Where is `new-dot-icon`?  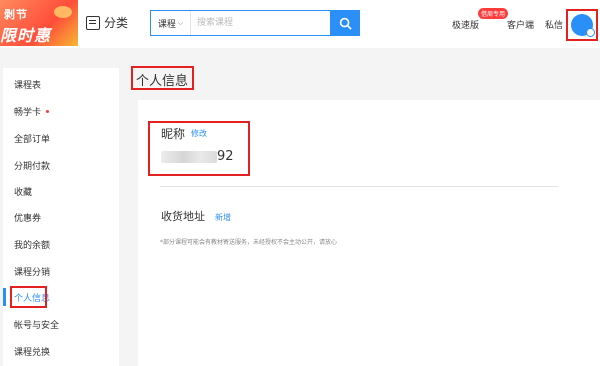
new-dot-icon is located at coordinates (48, 111).